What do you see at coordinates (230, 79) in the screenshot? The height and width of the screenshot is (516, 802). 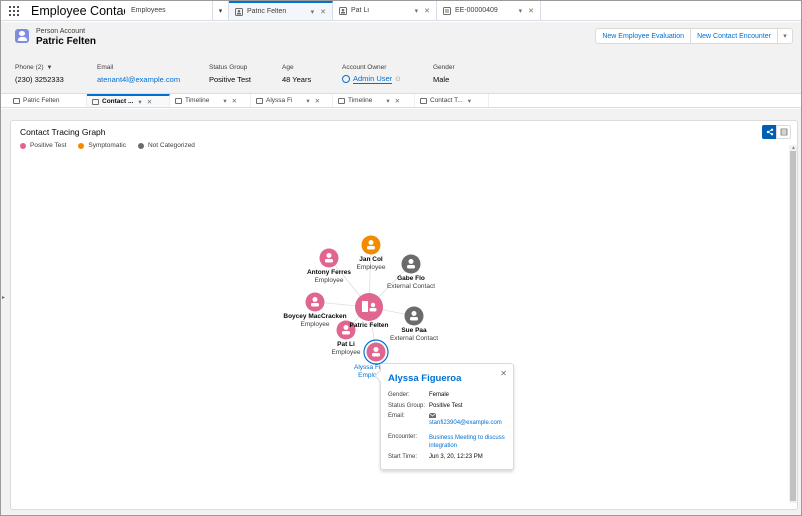 I see `field-value: Positive Test` at bounding box center [230, 79].